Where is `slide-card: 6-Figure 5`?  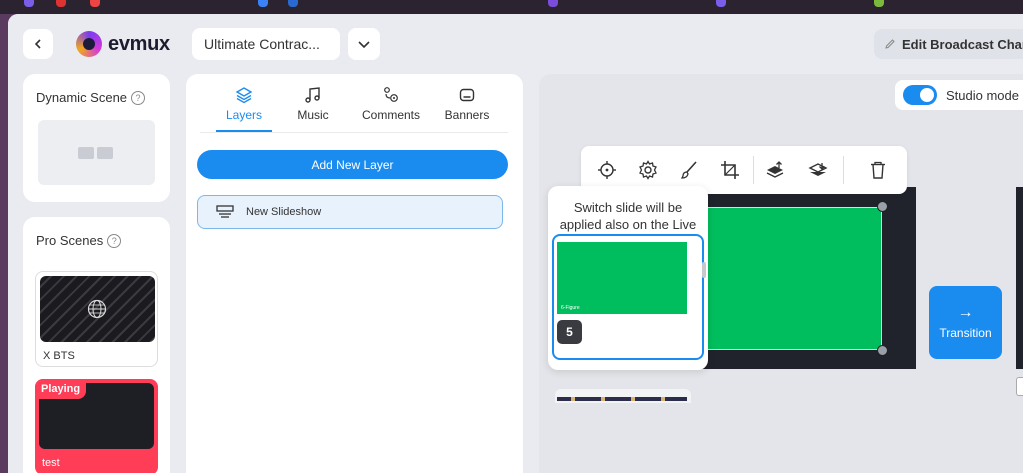 slide-card: 6-Figure 5 is located at coordinates (628, 297).